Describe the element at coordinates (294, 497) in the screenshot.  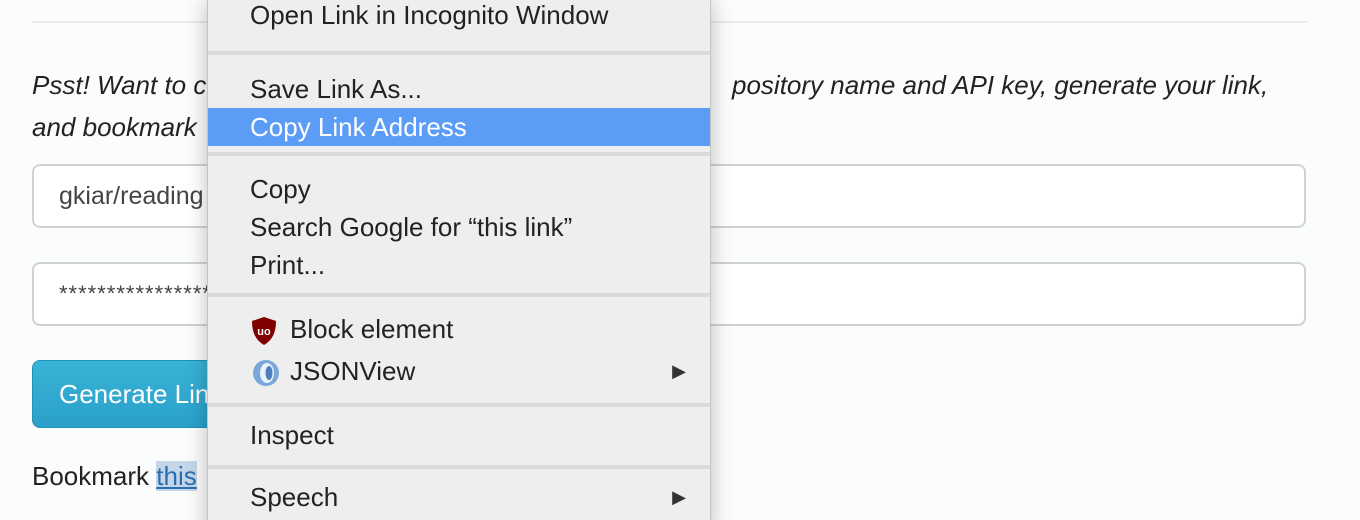
I see `menu-item-label: Speech` at that location.